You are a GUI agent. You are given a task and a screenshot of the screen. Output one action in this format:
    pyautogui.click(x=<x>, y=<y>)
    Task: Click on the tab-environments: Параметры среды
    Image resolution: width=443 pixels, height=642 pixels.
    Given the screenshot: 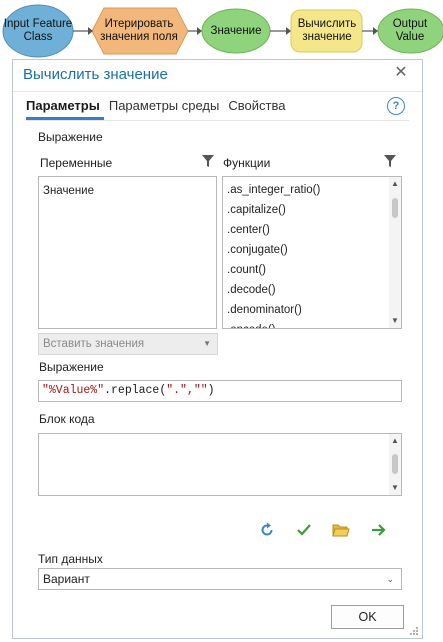 What is the action you would take?
    pyautogui.click(x=166, y=109)
    